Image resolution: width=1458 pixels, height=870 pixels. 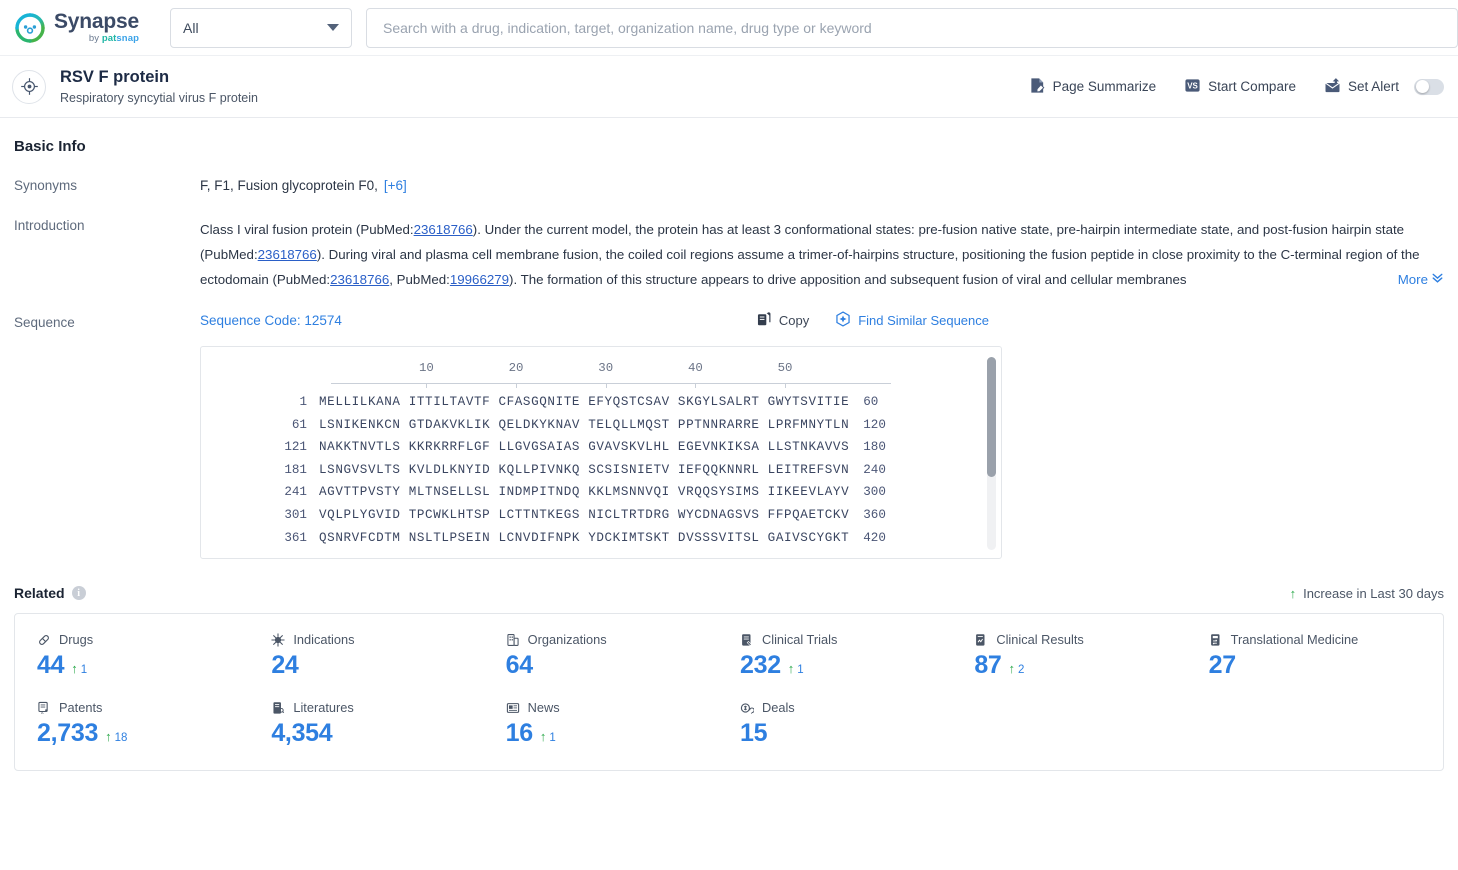 What do you see at coordinates (285, 665) in the screenshot?
I see `stat-value: 24` at bounding box center [285, 665].